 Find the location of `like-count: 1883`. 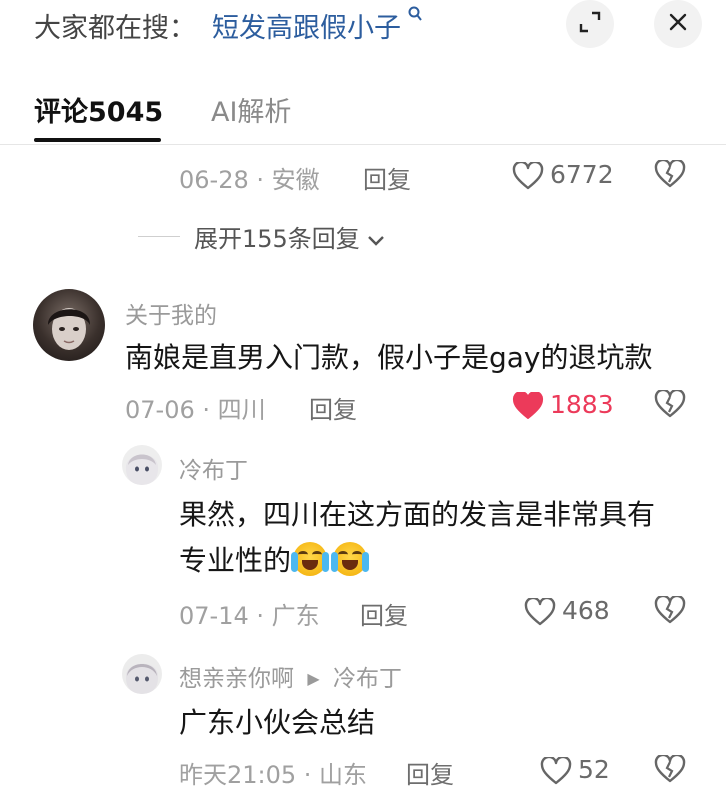

like-count: 1883 is located at coordinates (582, 404).